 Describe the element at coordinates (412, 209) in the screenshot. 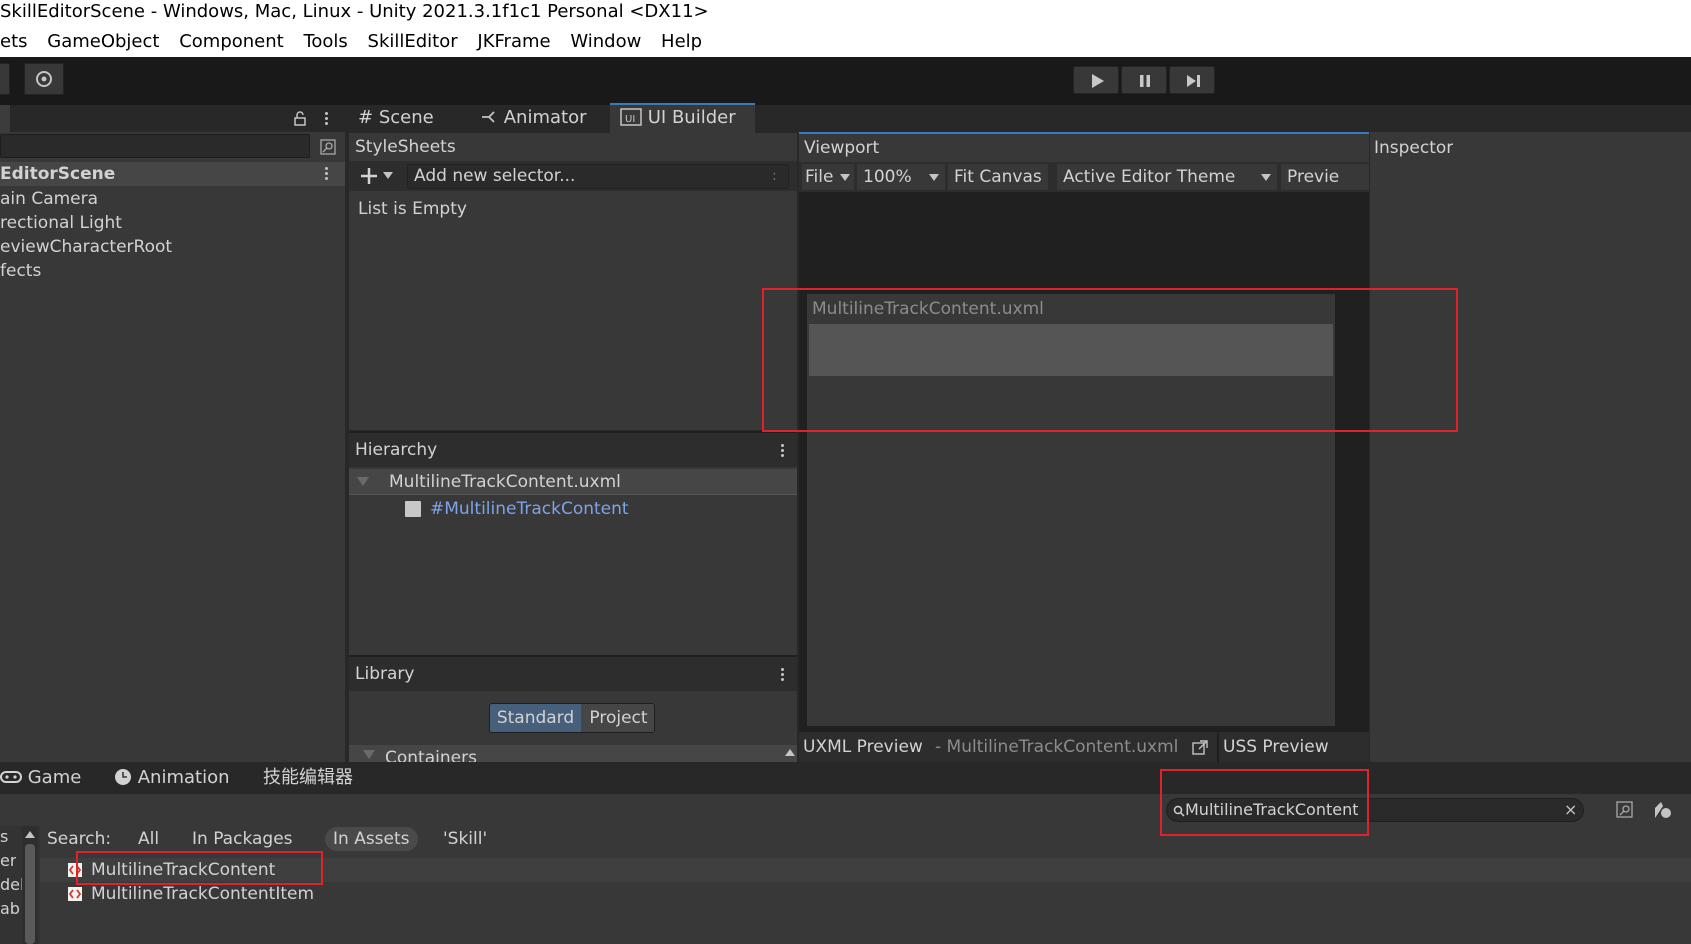

I see `stylesheets-empty-text: List is Empty` at that location.